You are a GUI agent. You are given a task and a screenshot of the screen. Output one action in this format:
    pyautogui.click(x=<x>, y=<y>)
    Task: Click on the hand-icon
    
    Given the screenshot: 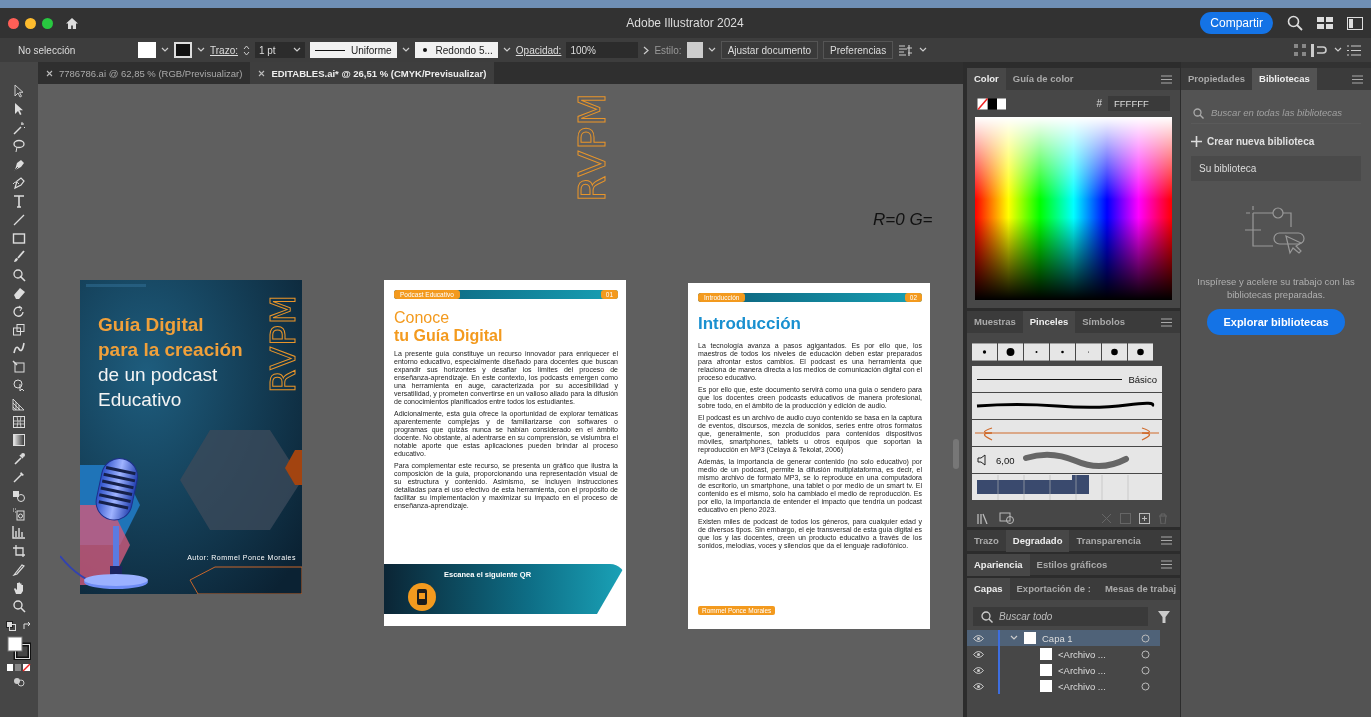 What is the action you would take?
    pyautogui.click(x=19, y=587)
    